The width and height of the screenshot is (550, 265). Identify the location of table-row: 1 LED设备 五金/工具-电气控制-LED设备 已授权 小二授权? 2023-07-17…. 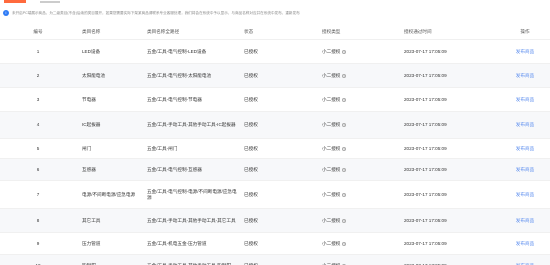
(275, 52).